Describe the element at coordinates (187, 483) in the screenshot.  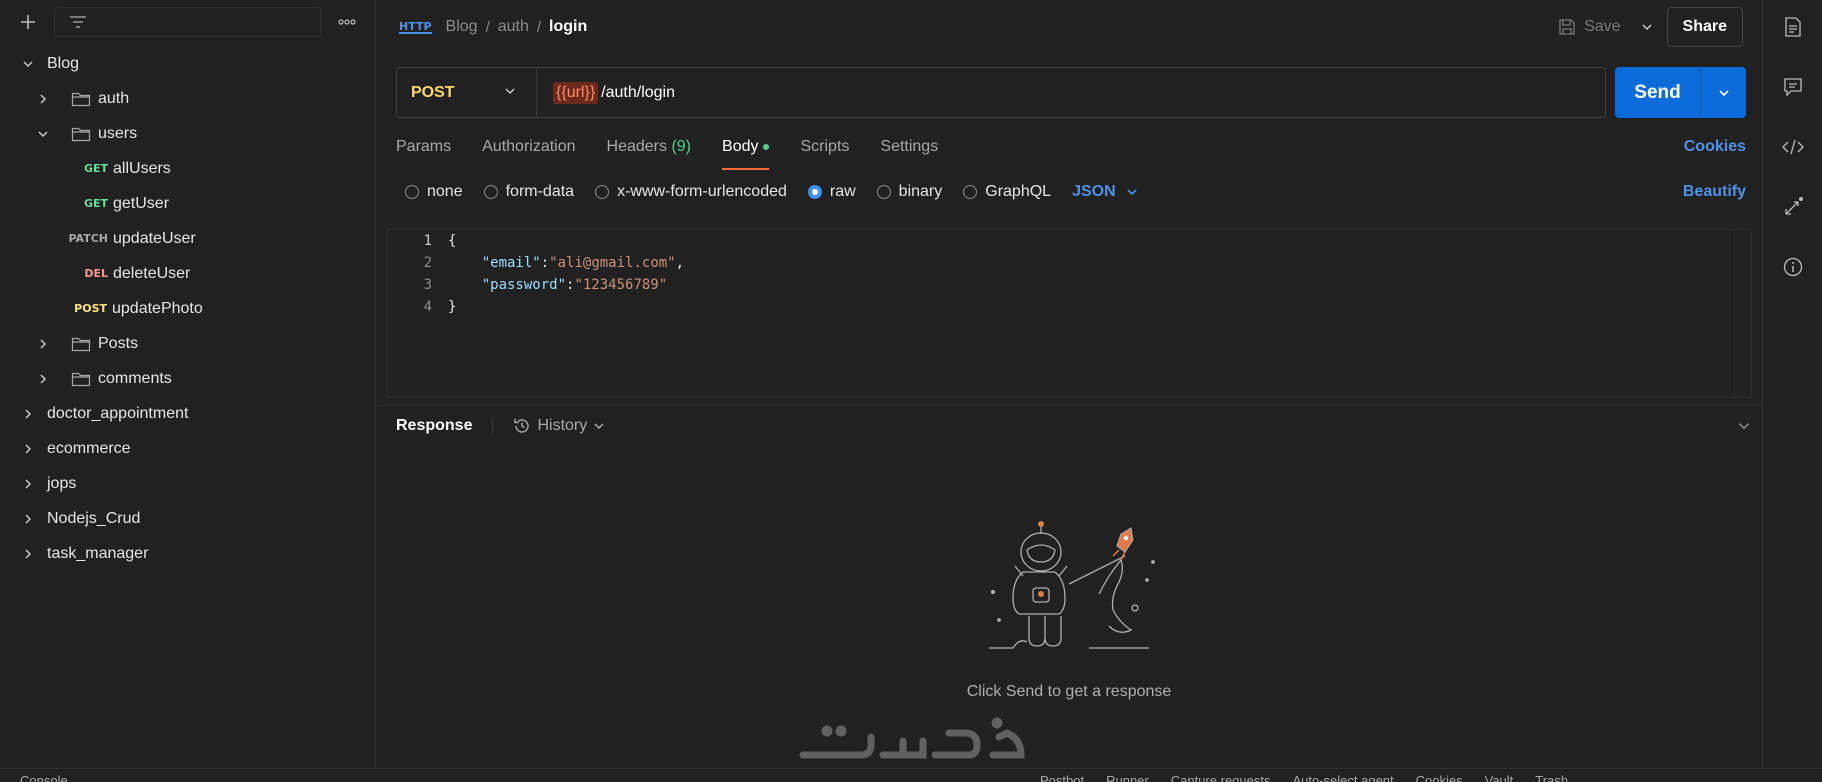
I see `collection-item-jops: jops` at that location.